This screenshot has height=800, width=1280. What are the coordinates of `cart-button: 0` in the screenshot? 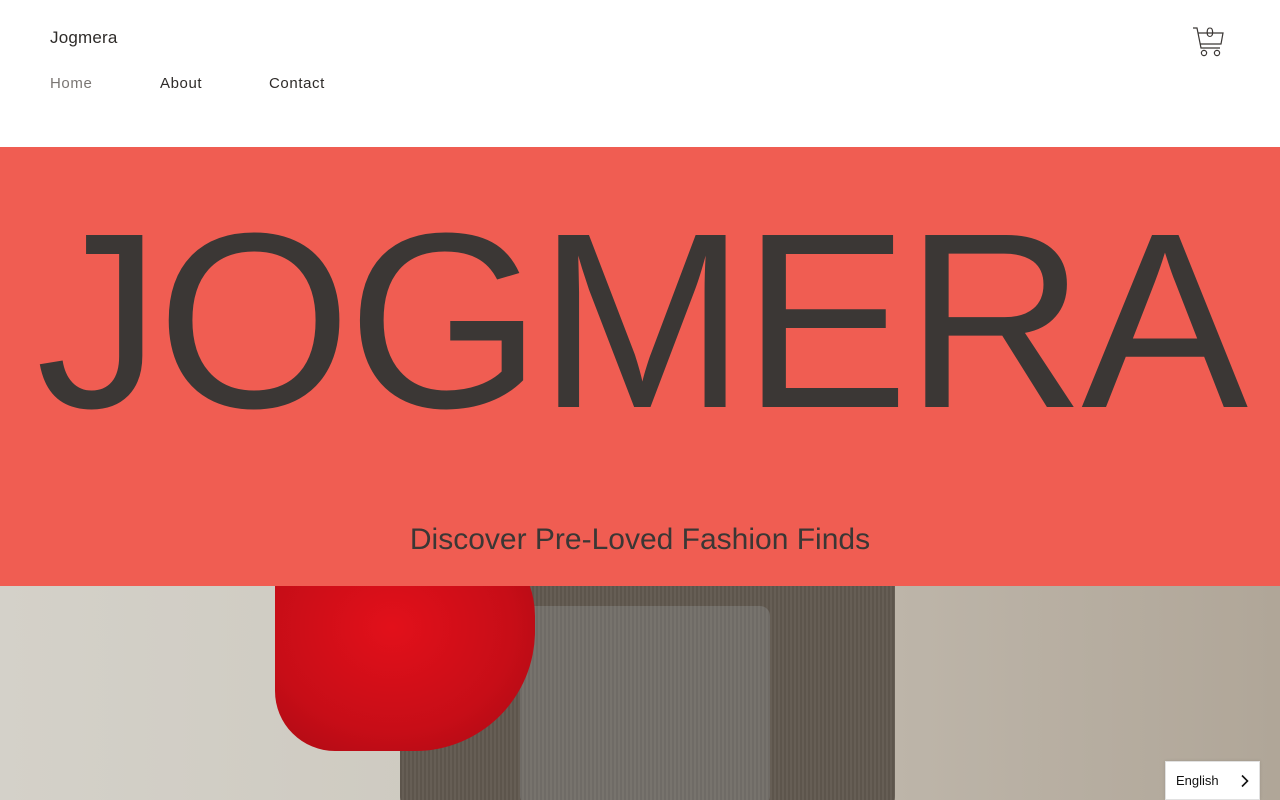 It's located at (1209, 40).